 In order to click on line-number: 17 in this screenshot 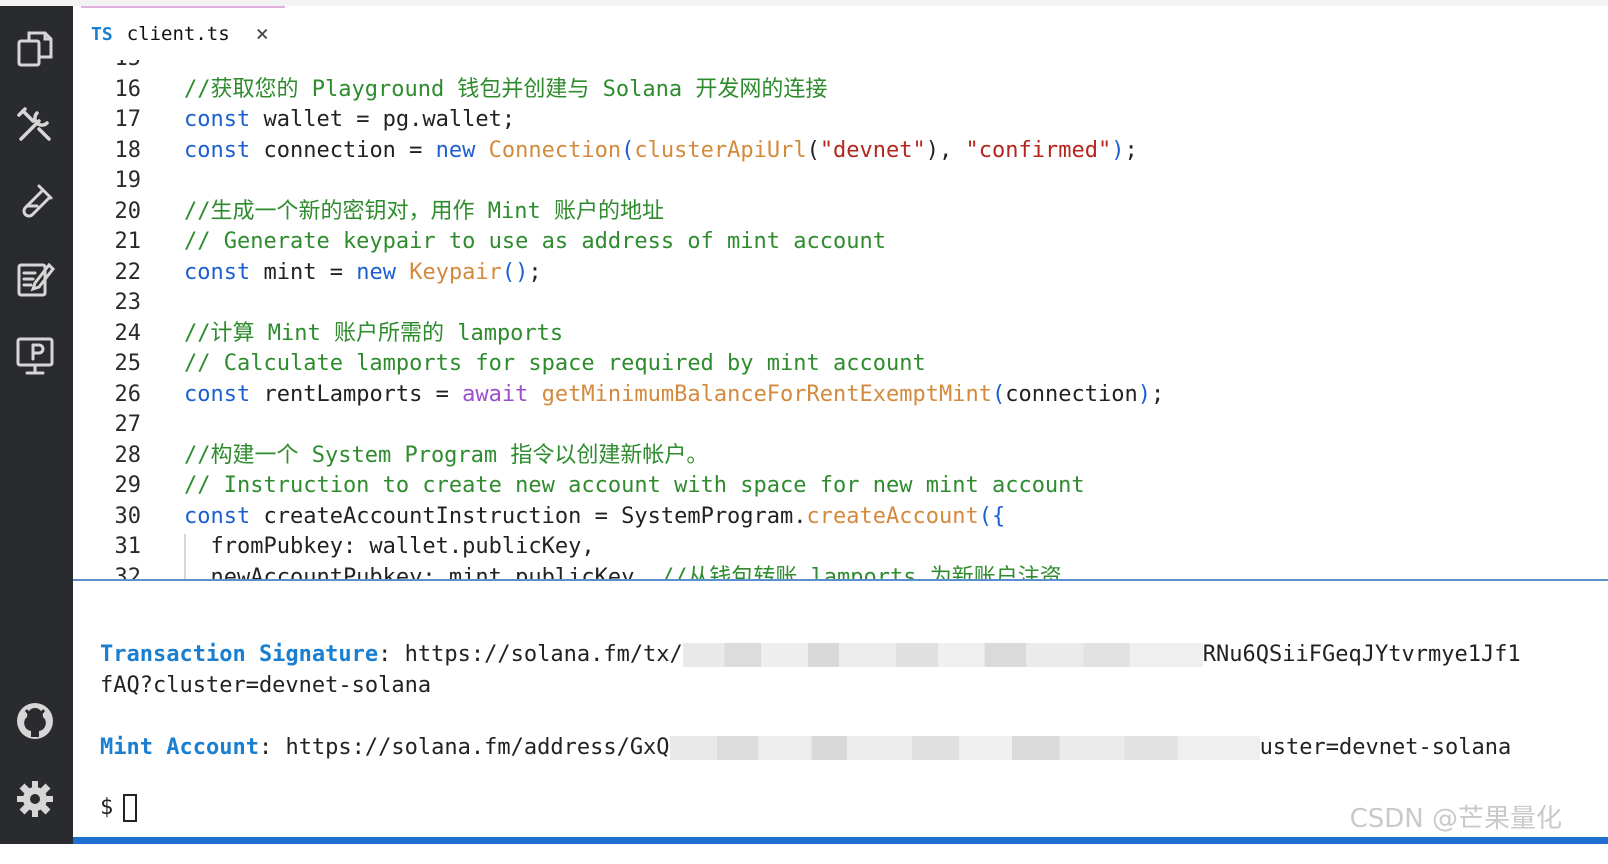, I will do `click(128, 119)`.